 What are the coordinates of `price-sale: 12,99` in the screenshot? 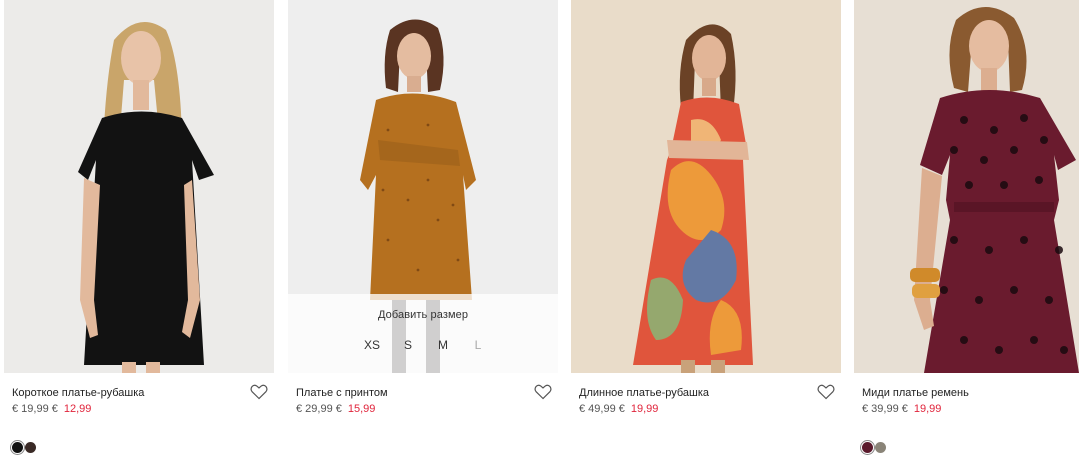 It's located at (77, 409).